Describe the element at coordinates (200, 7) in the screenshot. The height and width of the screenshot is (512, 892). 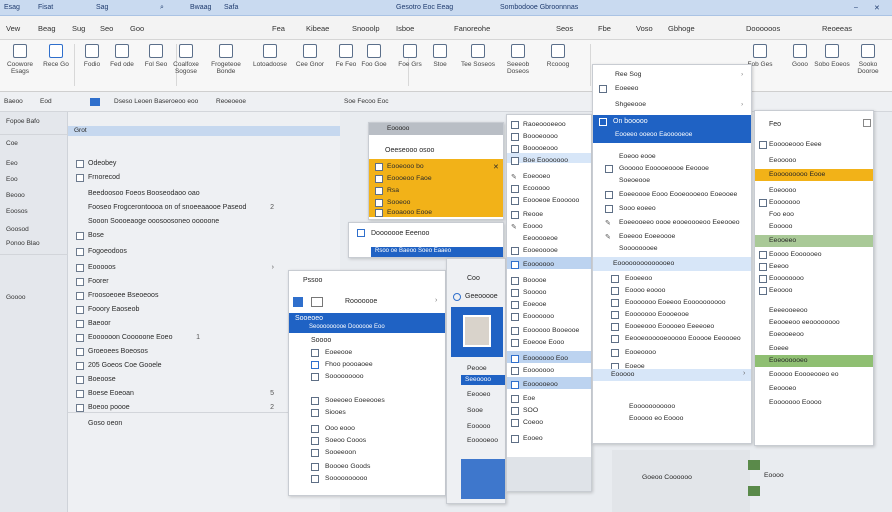
I see `title-item: Bwaag` at that location.